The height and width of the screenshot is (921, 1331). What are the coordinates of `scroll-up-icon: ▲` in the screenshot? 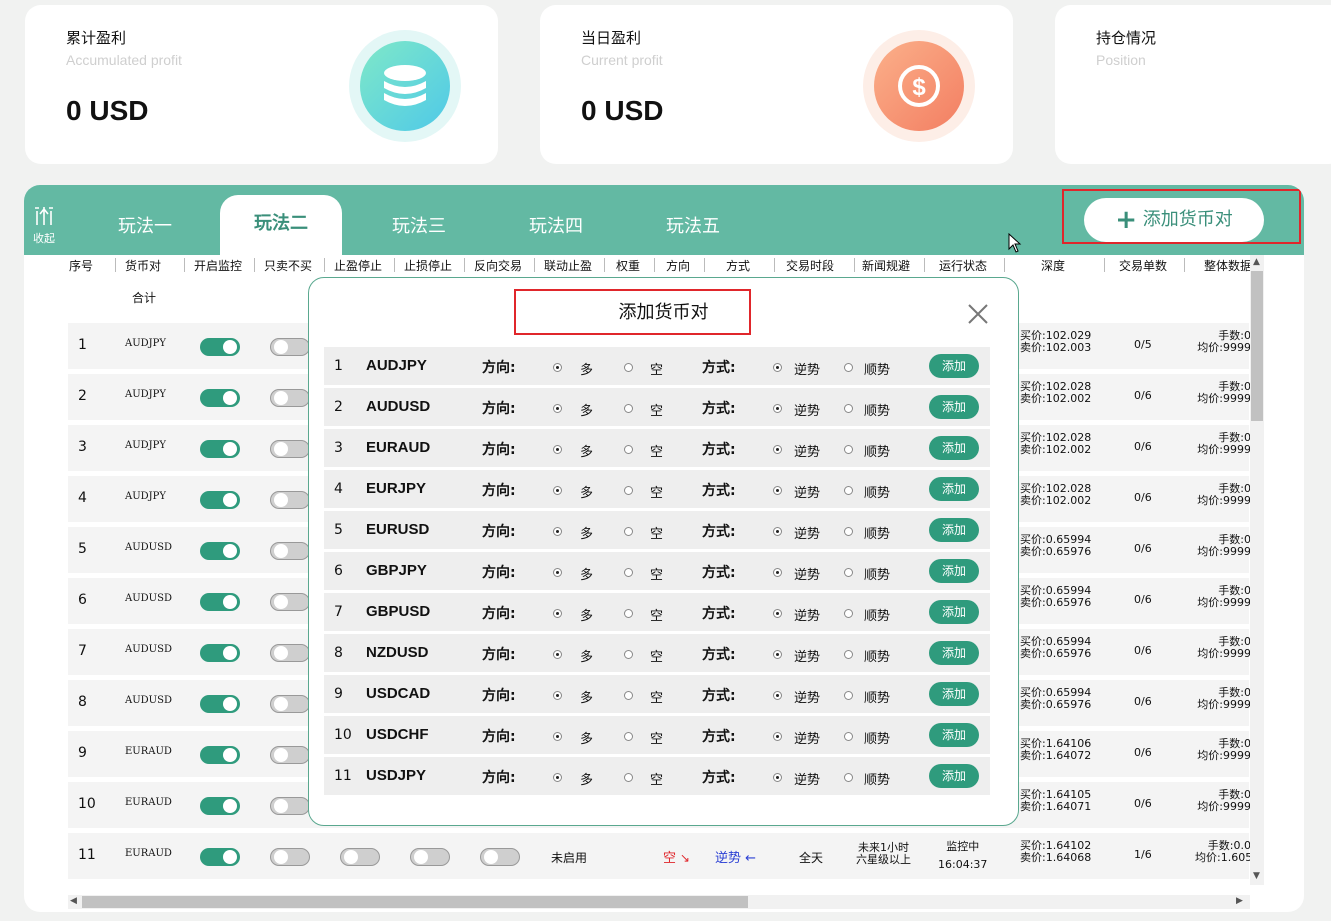 It's located at (1256, 262).